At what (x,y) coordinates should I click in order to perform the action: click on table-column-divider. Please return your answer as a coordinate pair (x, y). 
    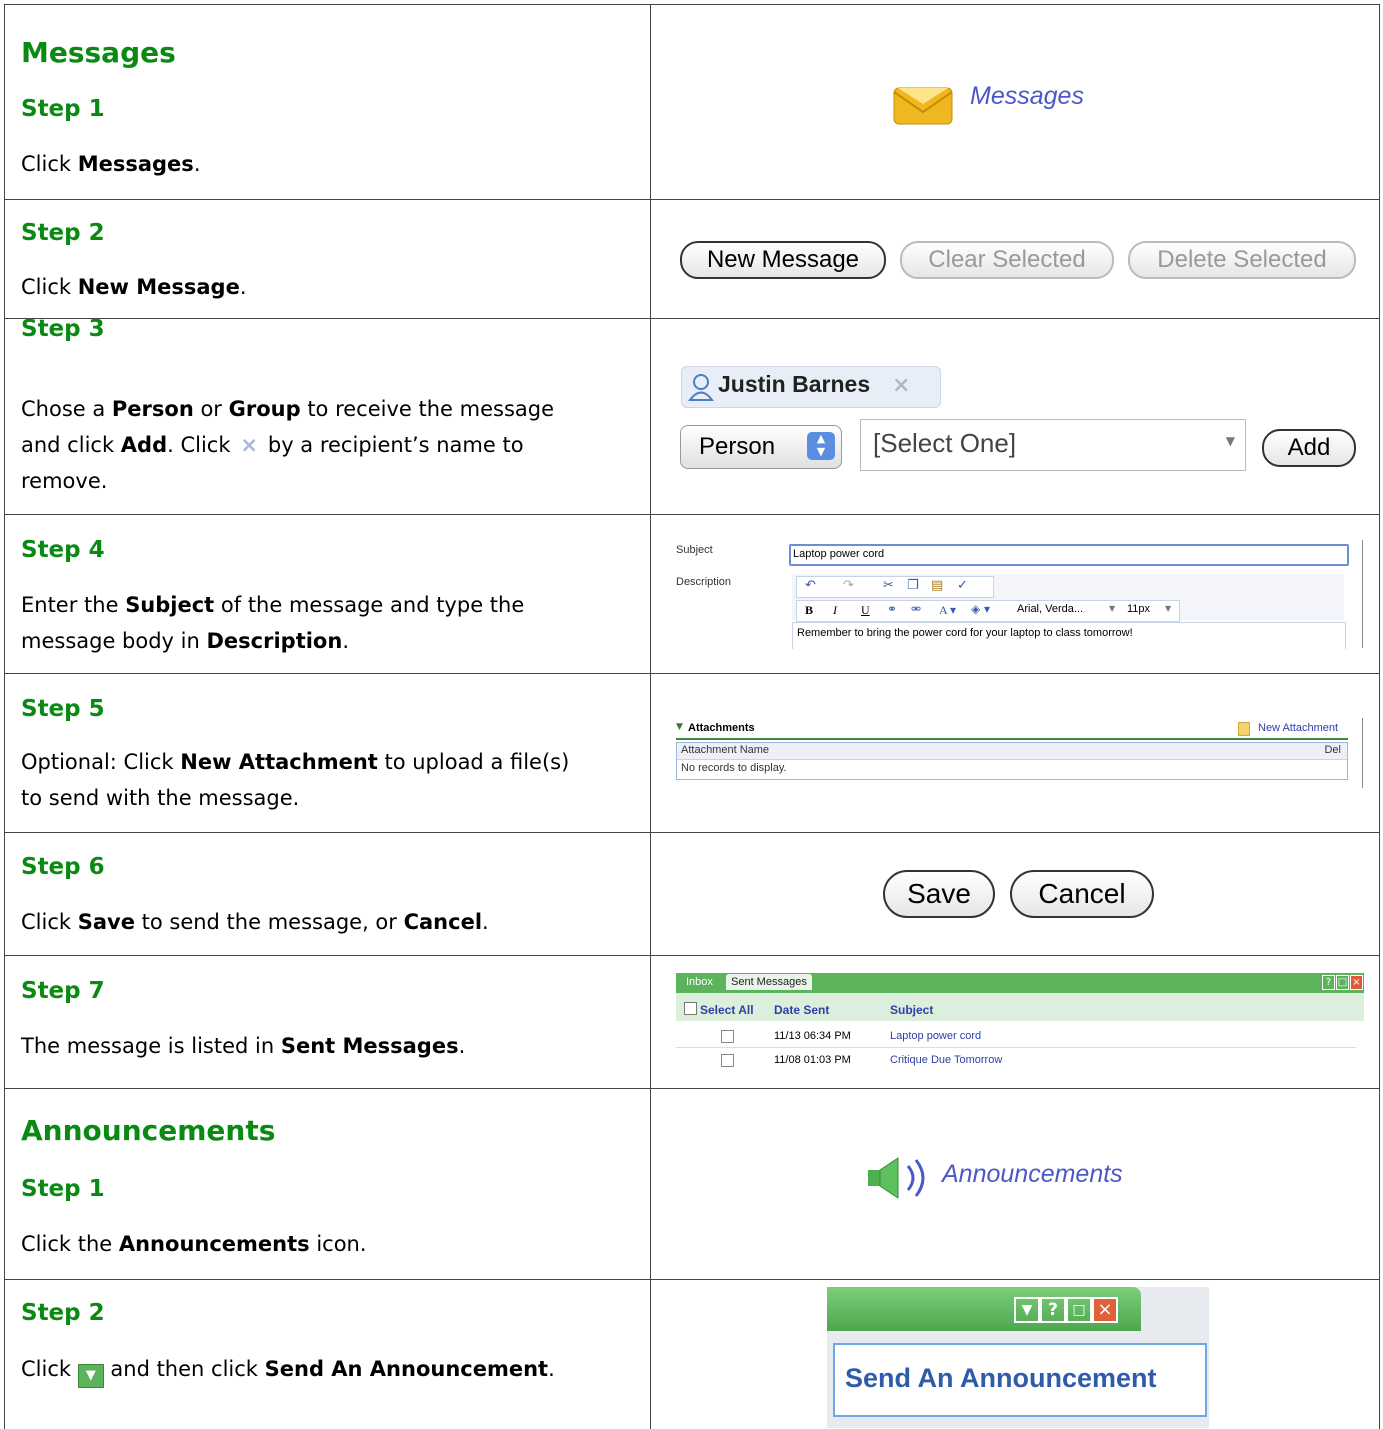
    Looking at the image, I should click on (650, 716).